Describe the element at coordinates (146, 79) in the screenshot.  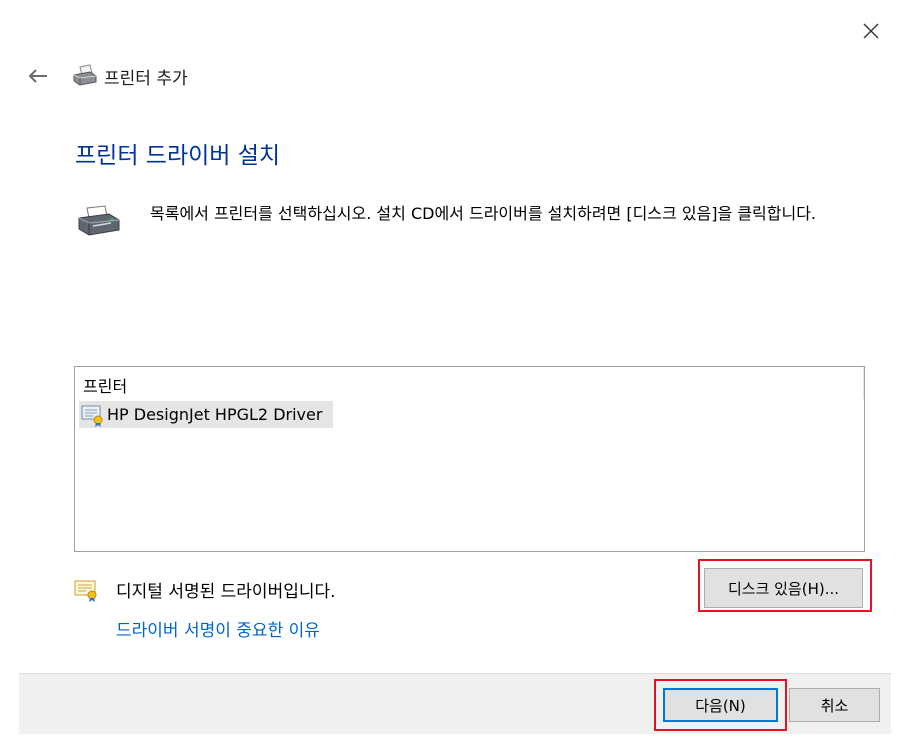
I see `window-title: 프린터 추가` at that location.